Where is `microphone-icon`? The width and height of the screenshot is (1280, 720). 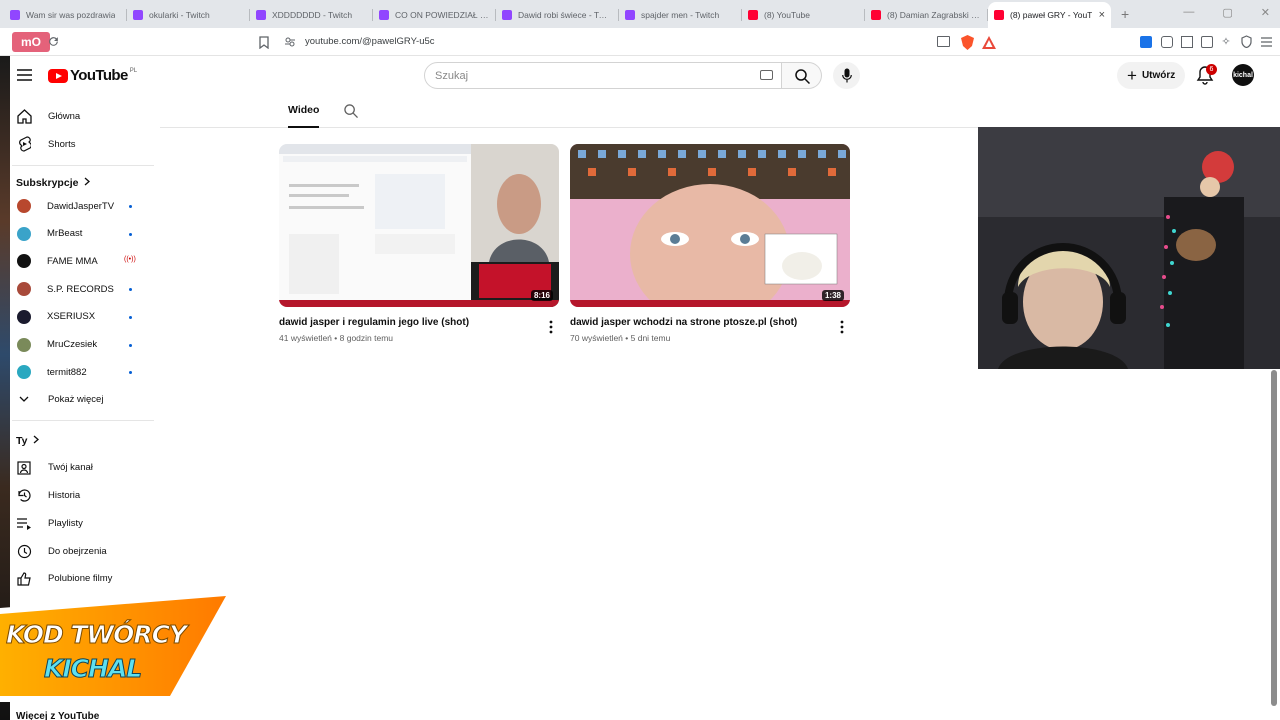 microphone-icon is located at coordinates (846, 75).